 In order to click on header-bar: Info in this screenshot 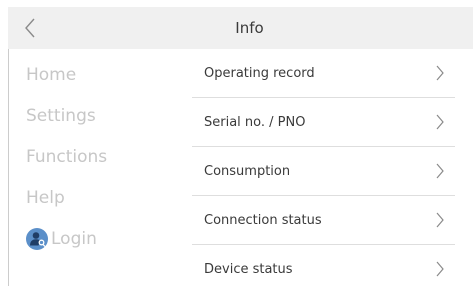, I will do `click(240, 28)`.